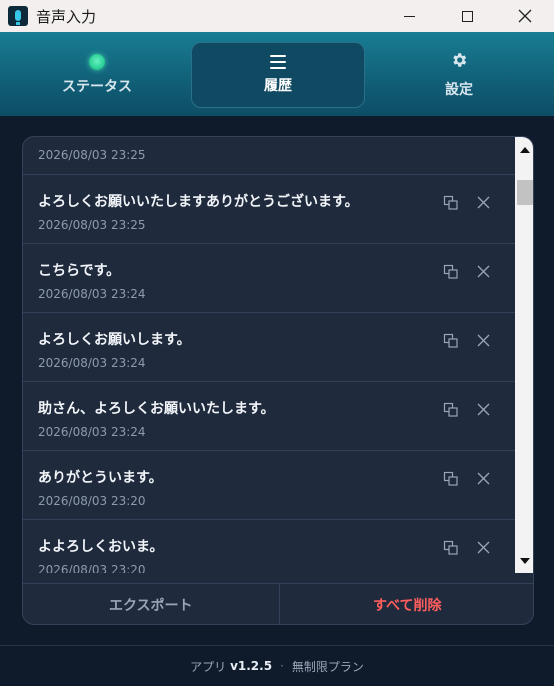  What do you see at coordinates (97, 62) in the screenshot?
I see `status-dot-icon` at bounding box center [97, 62].